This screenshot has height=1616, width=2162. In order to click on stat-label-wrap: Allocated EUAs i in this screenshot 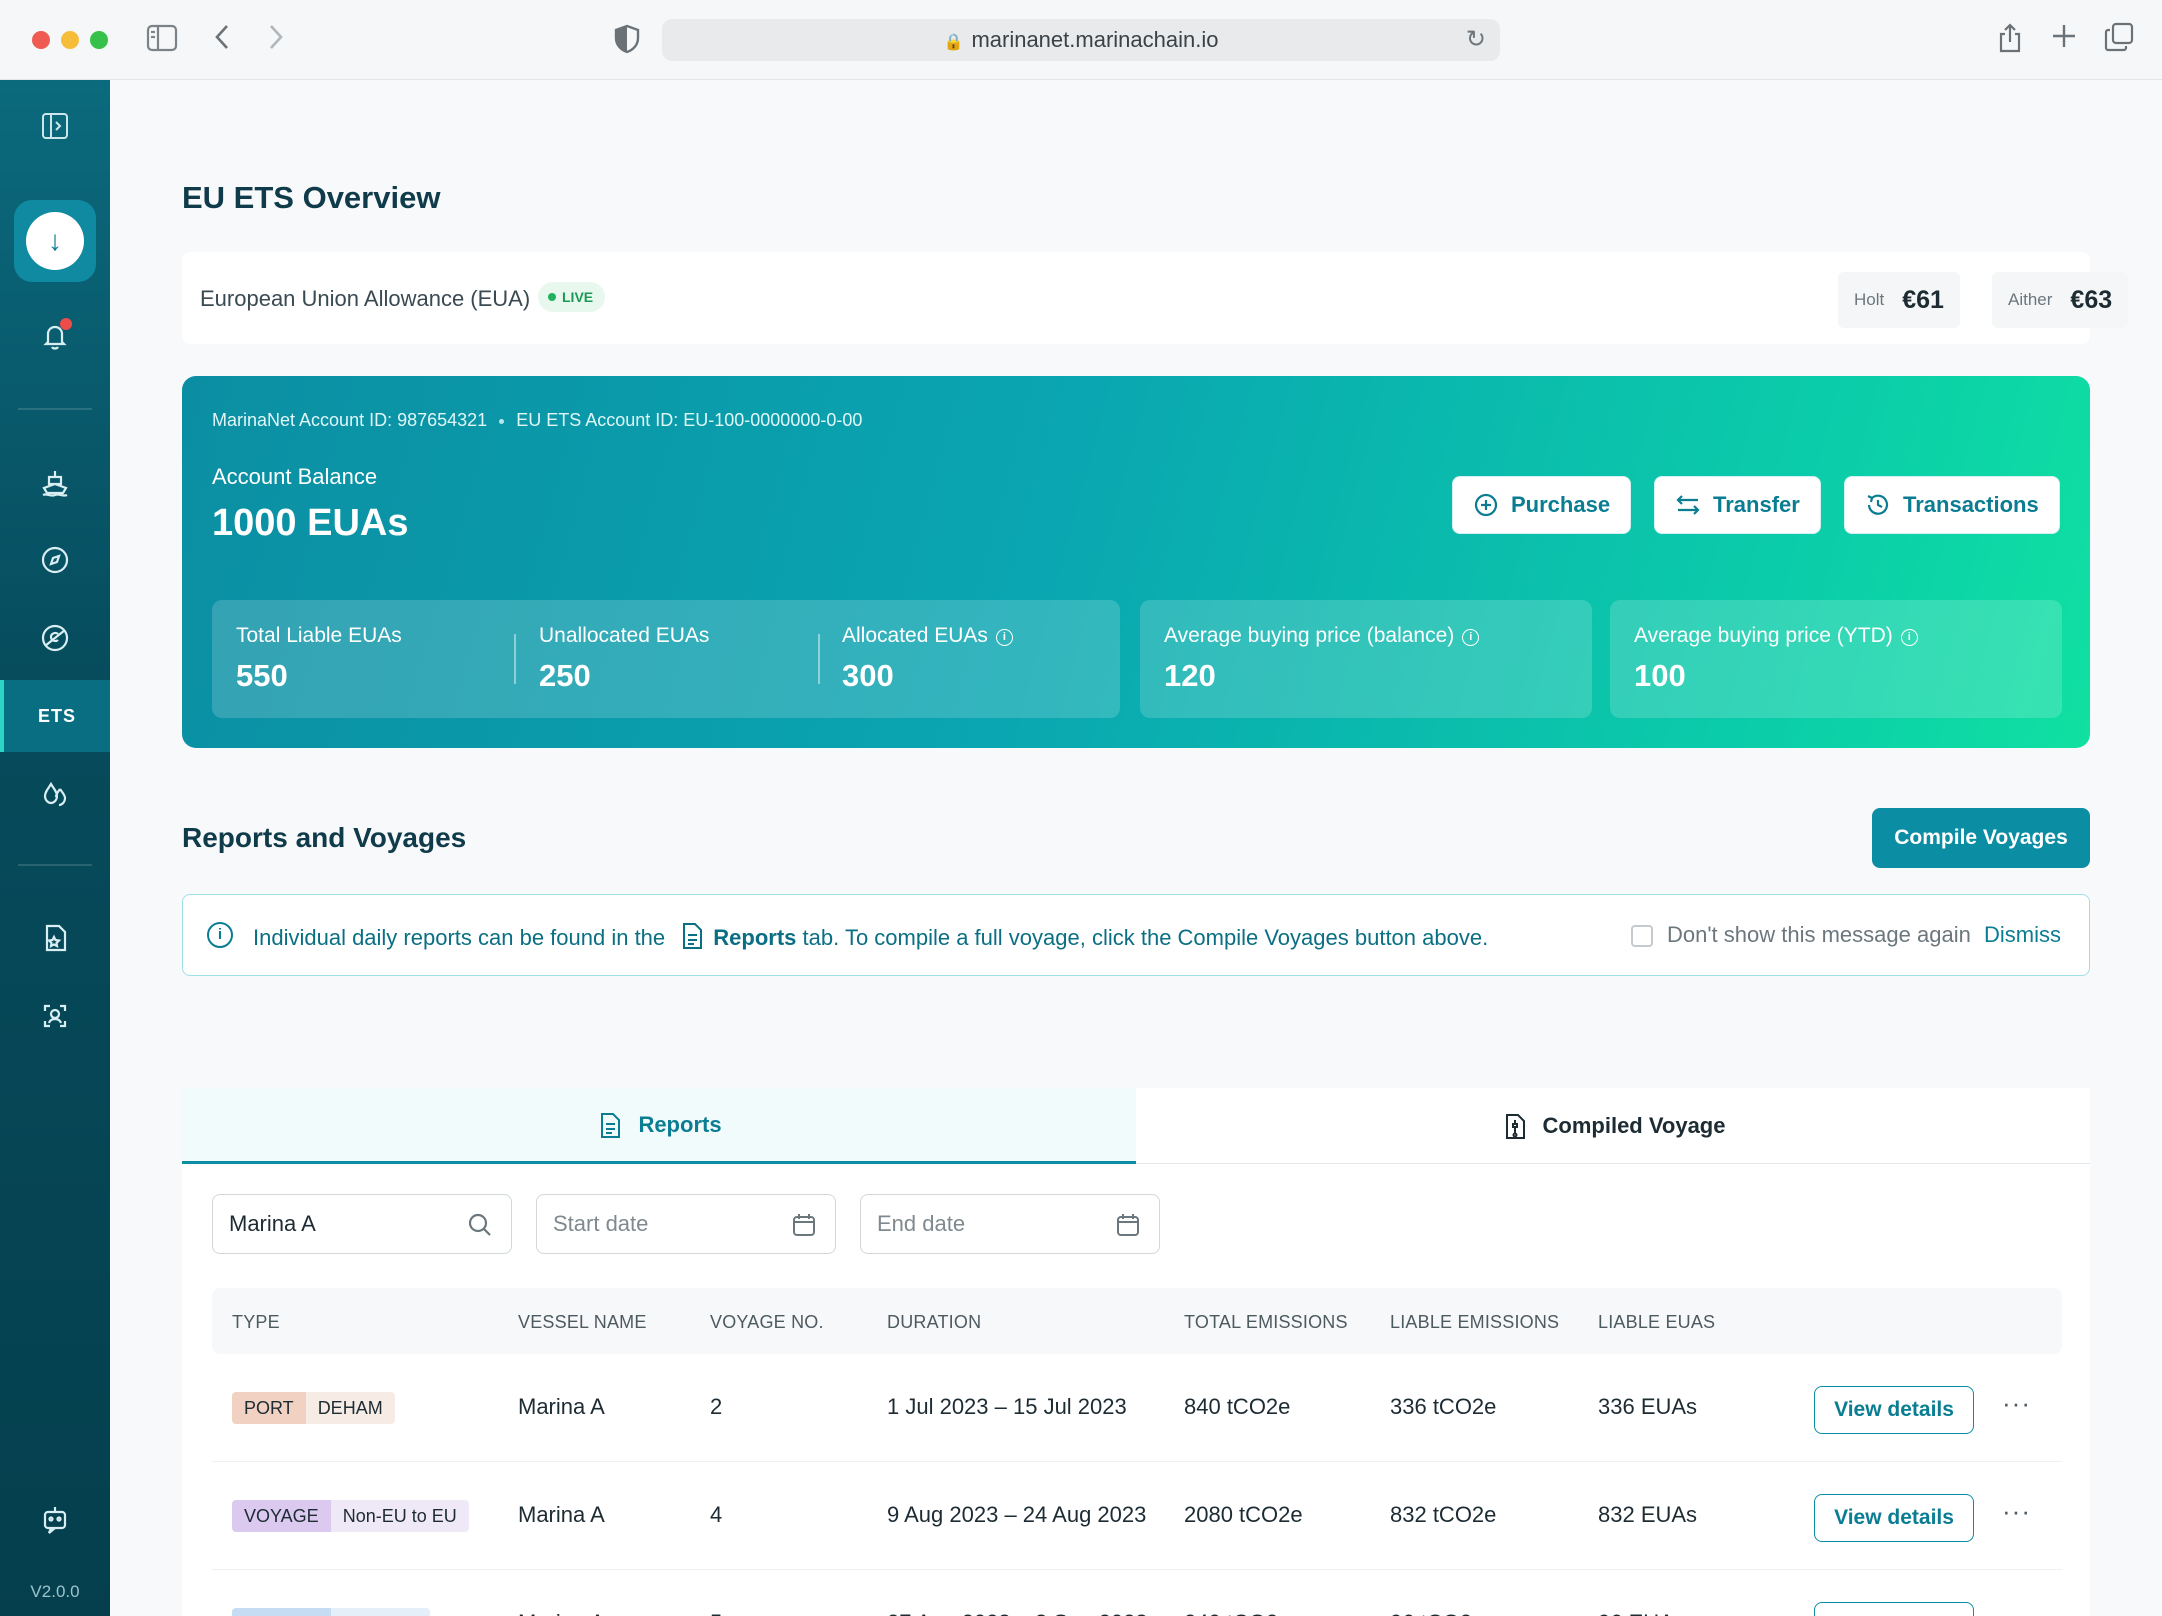, I will do `click(927, 636)`.